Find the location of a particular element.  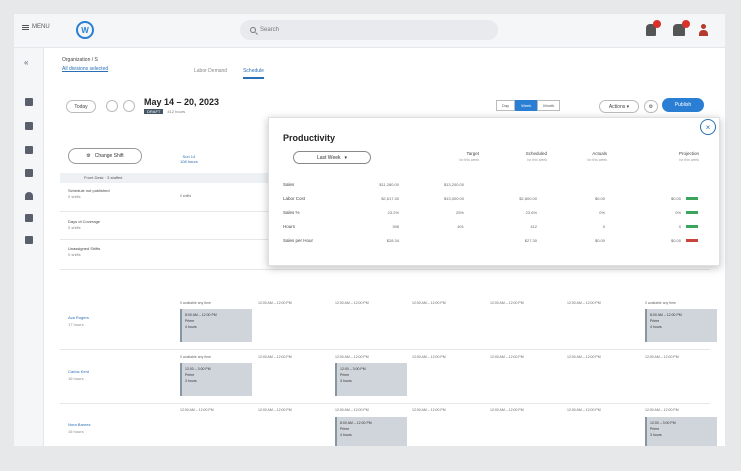

close-popup-button: × is located at coordinates (708, 127).